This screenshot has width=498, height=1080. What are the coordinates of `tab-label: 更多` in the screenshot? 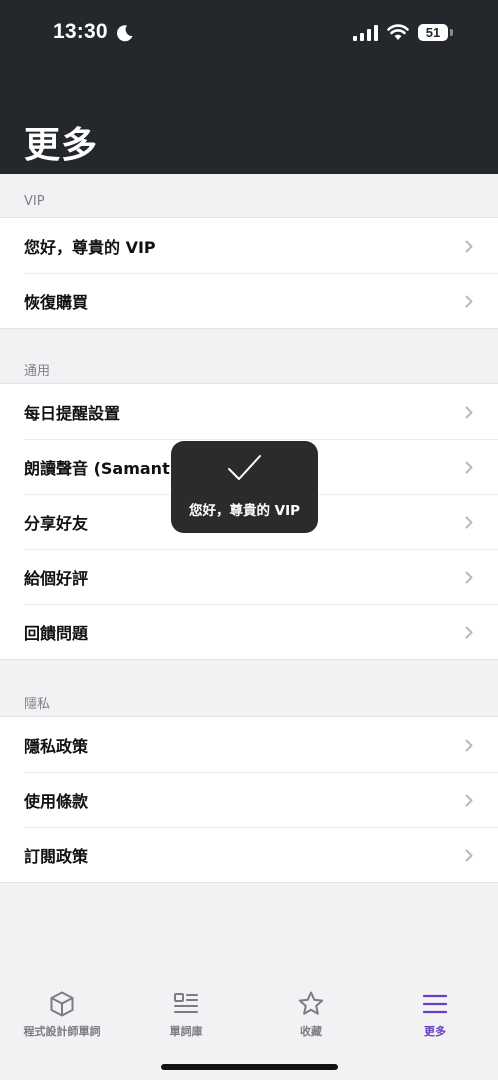 It's located at (435, 1031).